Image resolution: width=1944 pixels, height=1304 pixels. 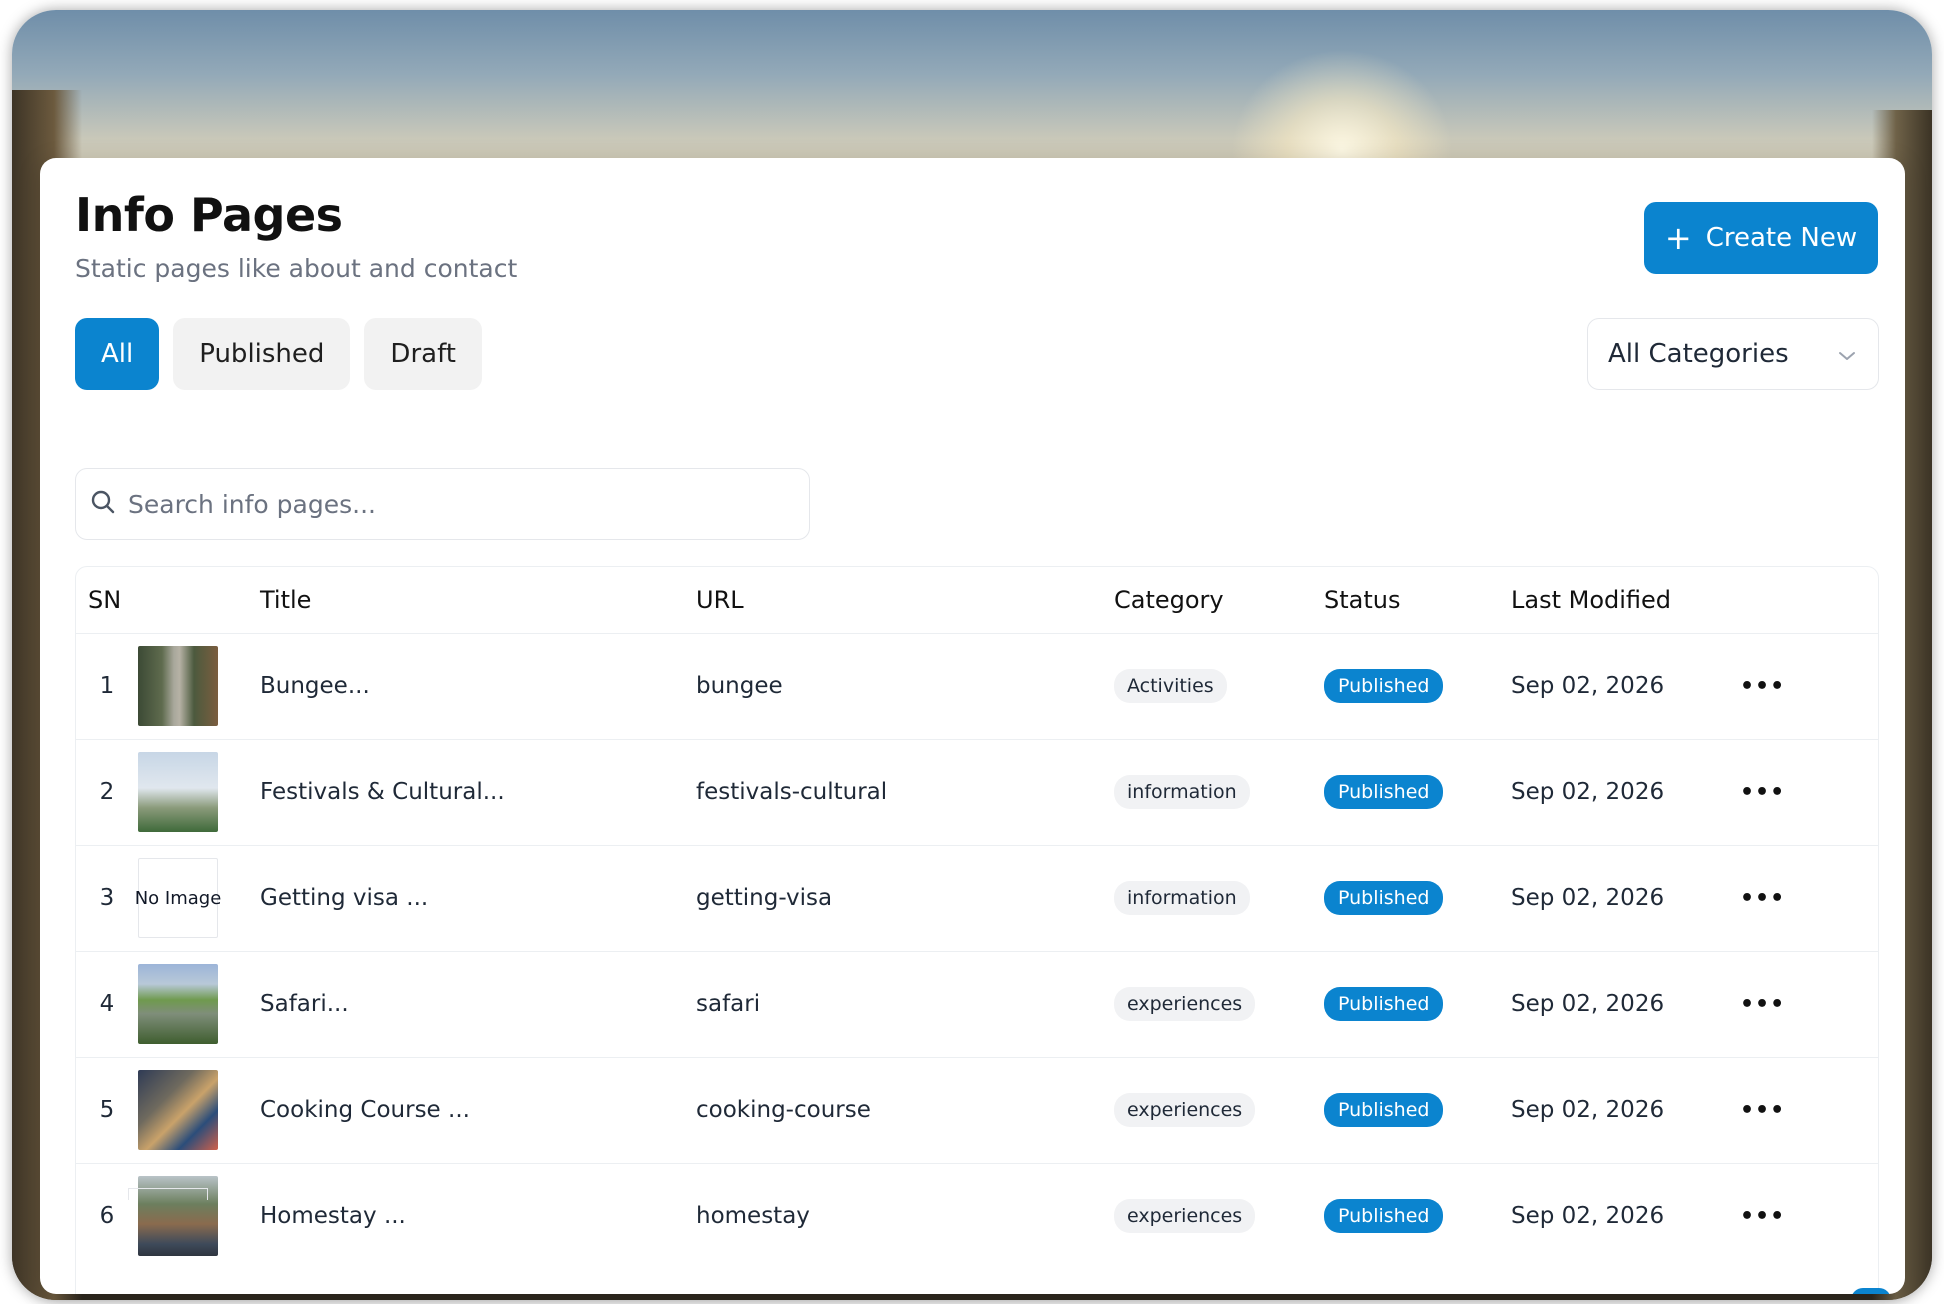 What do you see at coordinates (1698, 354) in the screenshot?
I see `category-select-value: All Categories` at bounding box center [1698, 354].